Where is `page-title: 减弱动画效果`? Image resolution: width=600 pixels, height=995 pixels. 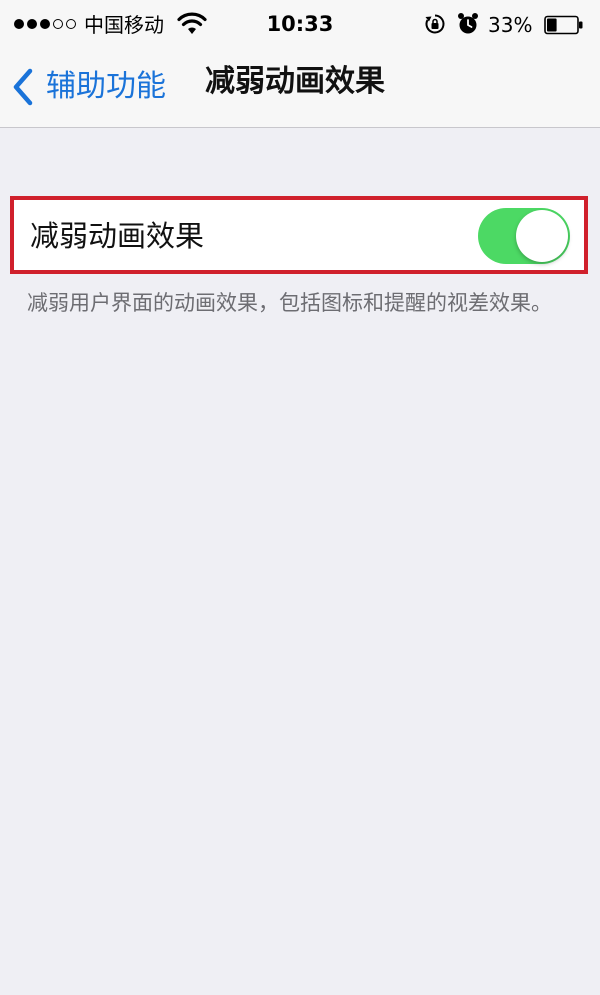 page-title: 减弱动画效果 is located at coordinates (295, 81).